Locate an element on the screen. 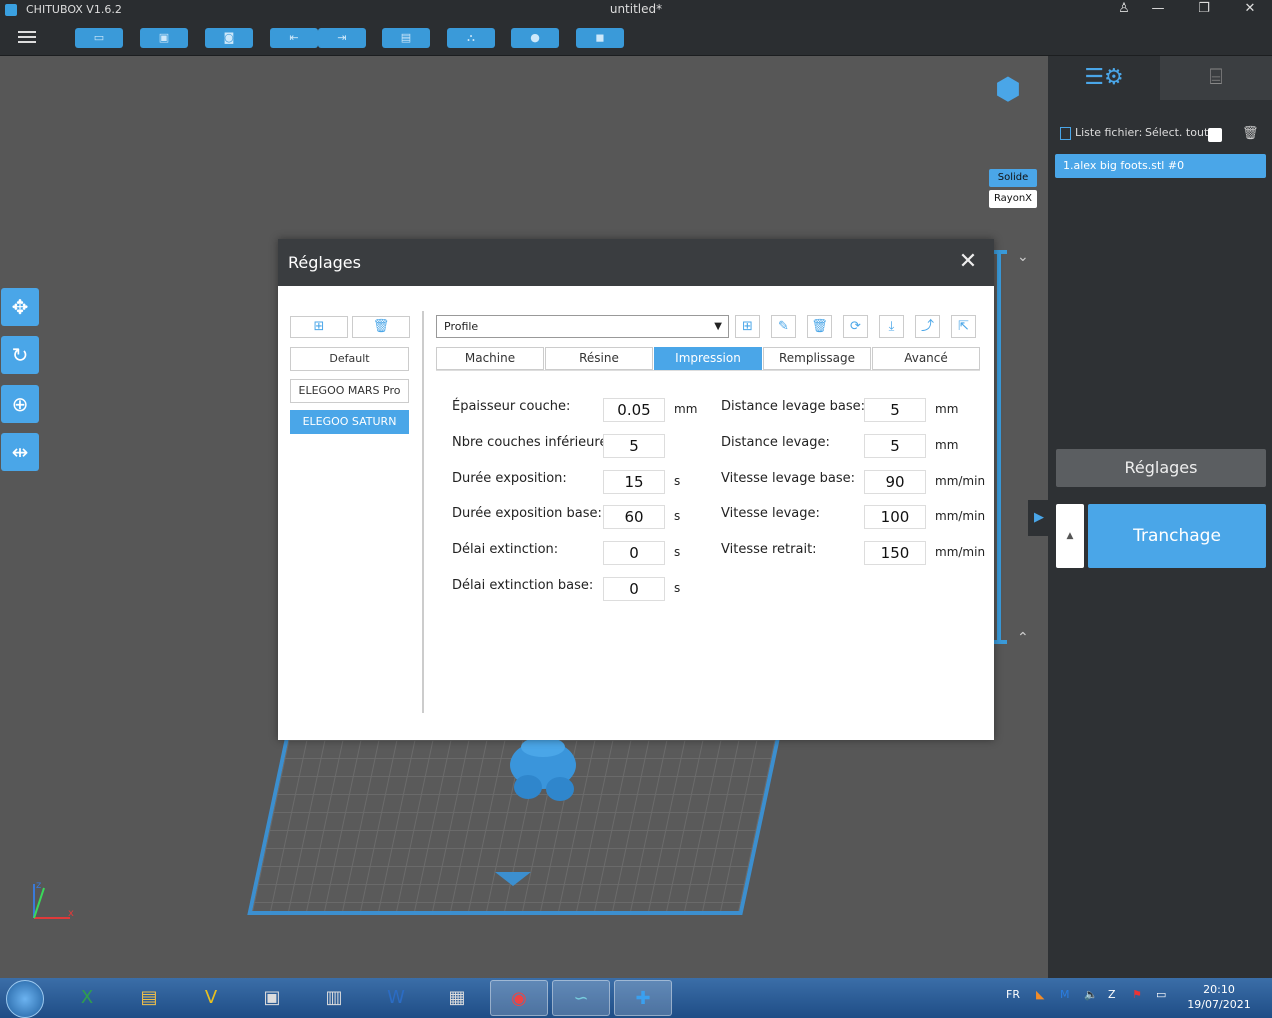 This screenshot has height=1018, width=1272. collapse-panel-arrow-icon: ▶ is located at coordinates (1039, 518).